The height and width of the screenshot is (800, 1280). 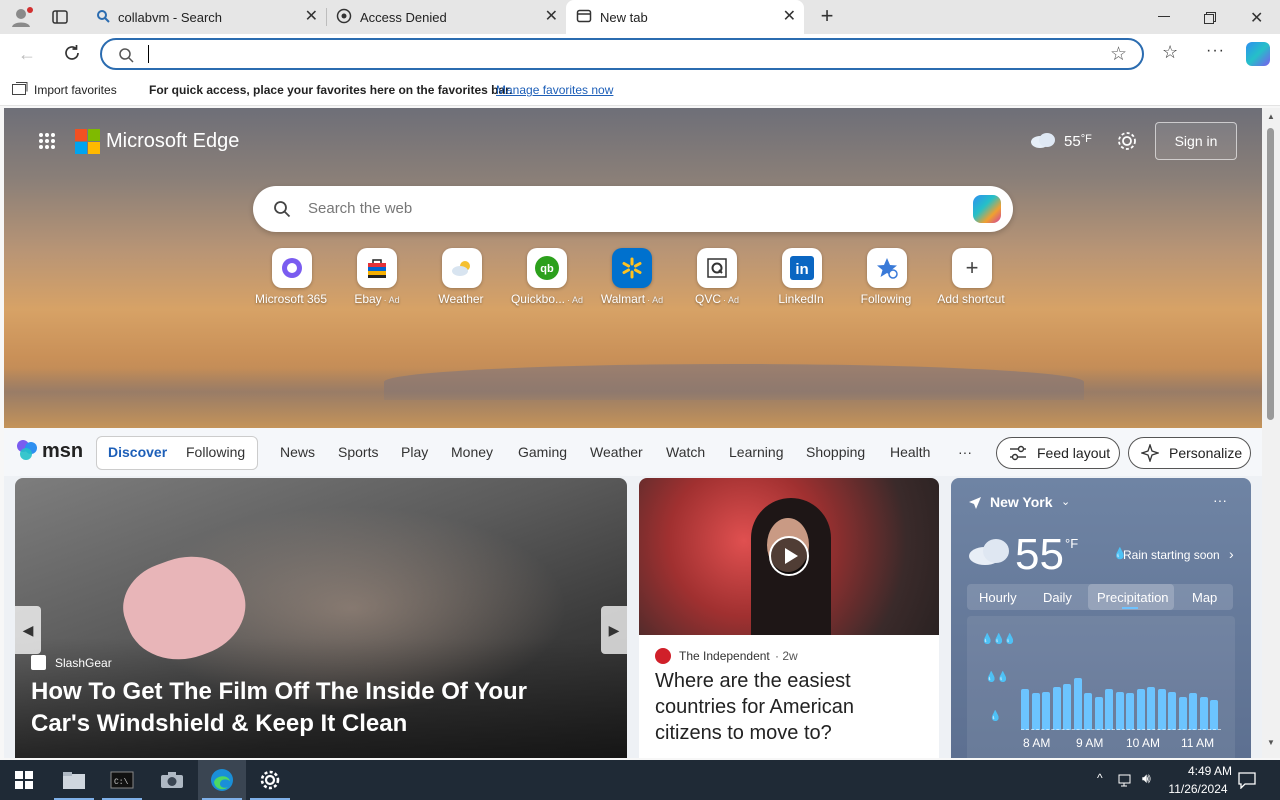 What do you see at coordinates (222, 780) in the screenshot?
I see `taskbar-edge` at bounding box center [222, 780].